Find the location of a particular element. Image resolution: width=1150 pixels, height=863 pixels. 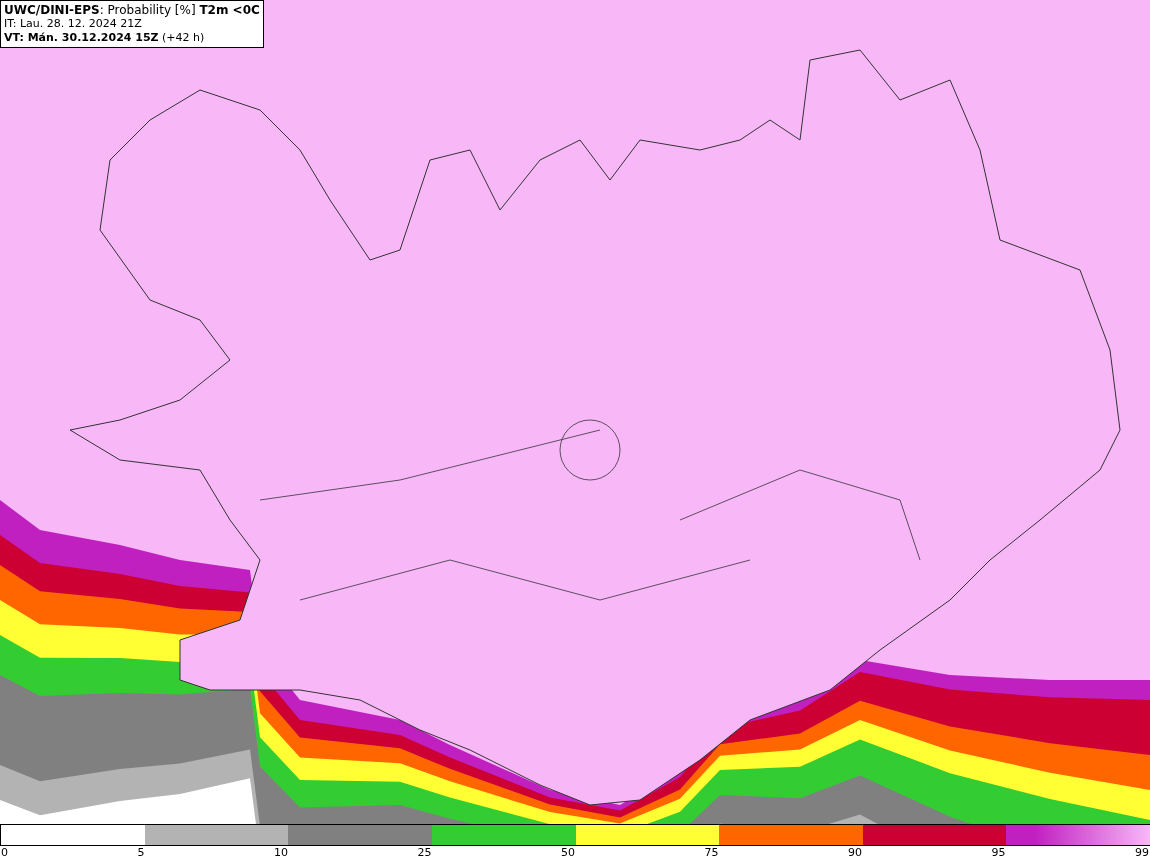

valid-time: VT: Mán. 30.12.2024 15Z (+42 h) is located at coordinates (105, 38).